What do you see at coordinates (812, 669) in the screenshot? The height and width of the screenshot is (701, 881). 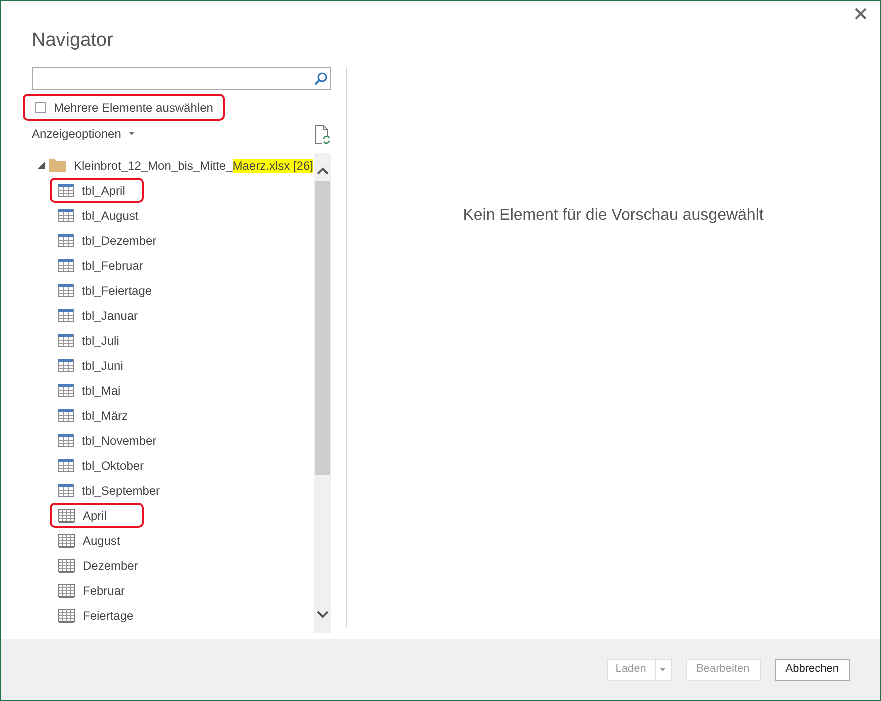 I see `dialog-button: Abbrechen` at bounding box center [812, 669].